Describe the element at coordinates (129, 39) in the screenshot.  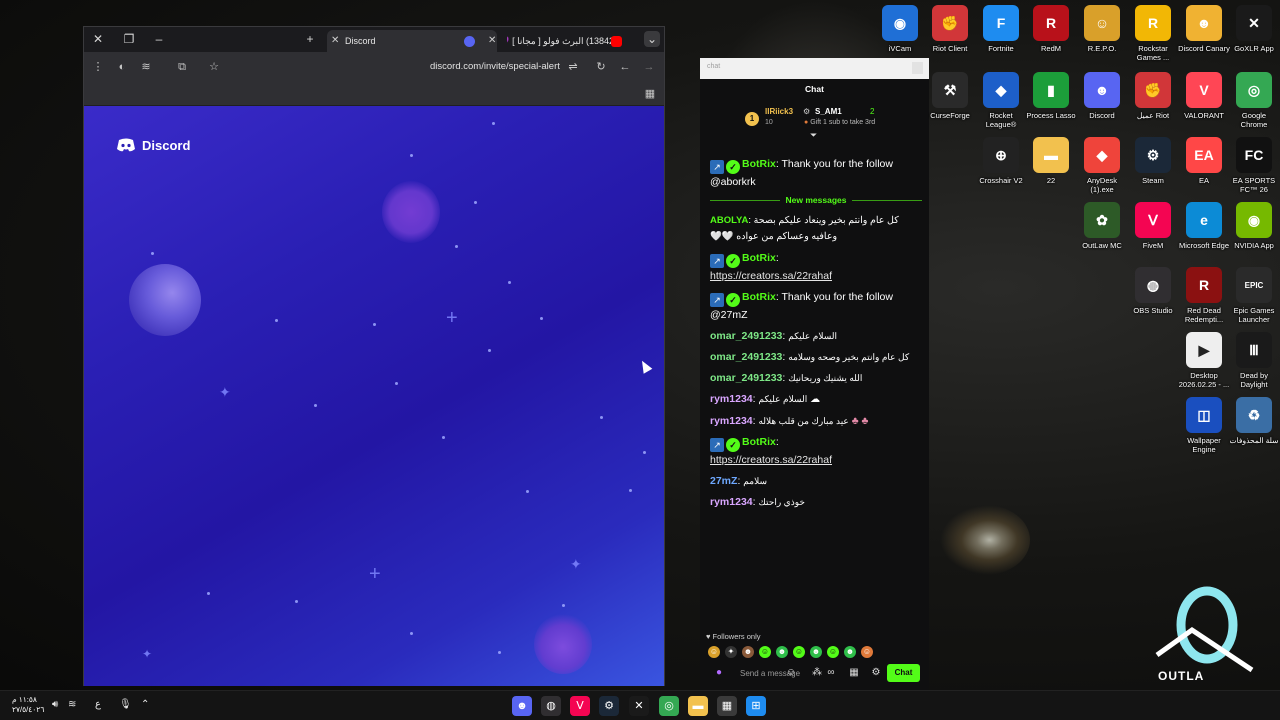
I see `restore-window-icon: ❐` at that location.